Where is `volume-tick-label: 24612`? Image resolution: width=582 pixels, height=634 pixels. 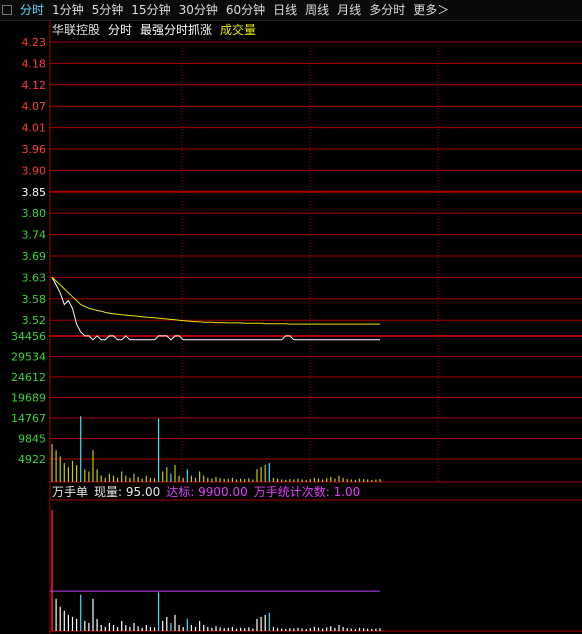
volume-tick-label: 24612 is located at coordinates (28, 377).